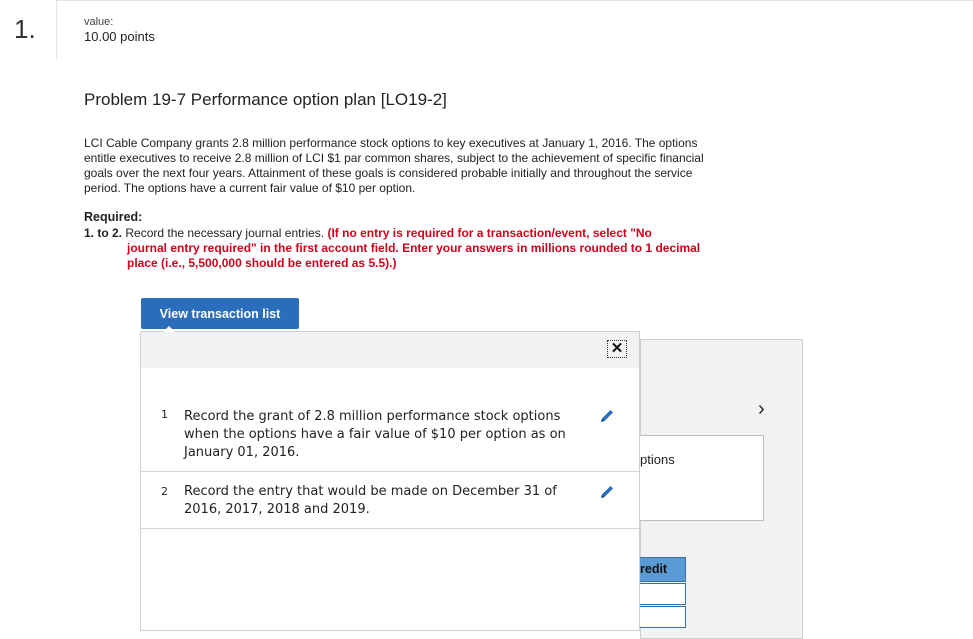  Describe the element at coordinates (25, 29) in the screenshot. I see `question-number: 1.` at that location.